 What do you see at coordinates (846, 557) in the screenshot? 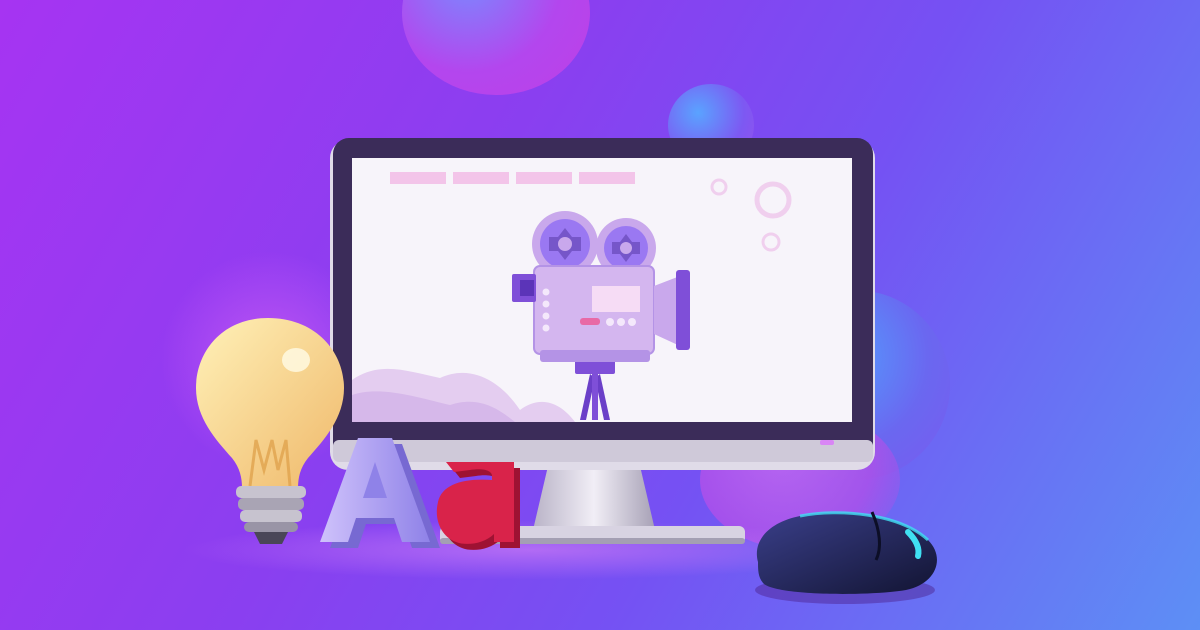
I see `computer-mouse-icon` at bounding box center [846, 557].